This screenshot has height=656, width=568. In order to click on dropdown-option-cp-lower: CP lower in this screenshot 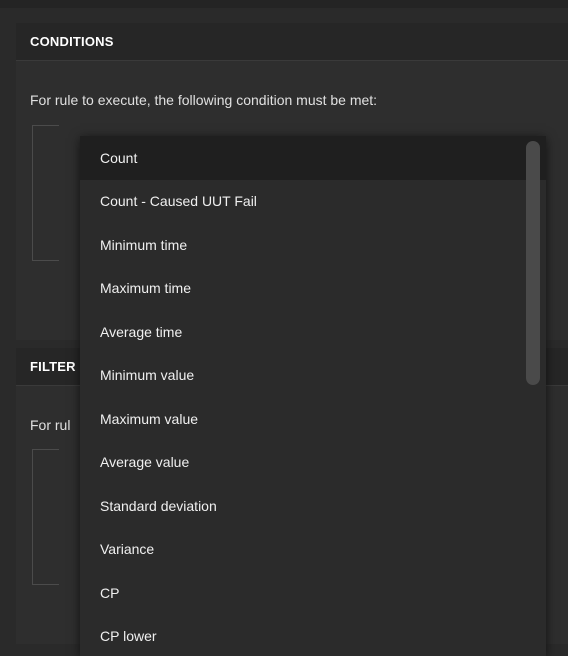, I will do `click(313, 635)`.